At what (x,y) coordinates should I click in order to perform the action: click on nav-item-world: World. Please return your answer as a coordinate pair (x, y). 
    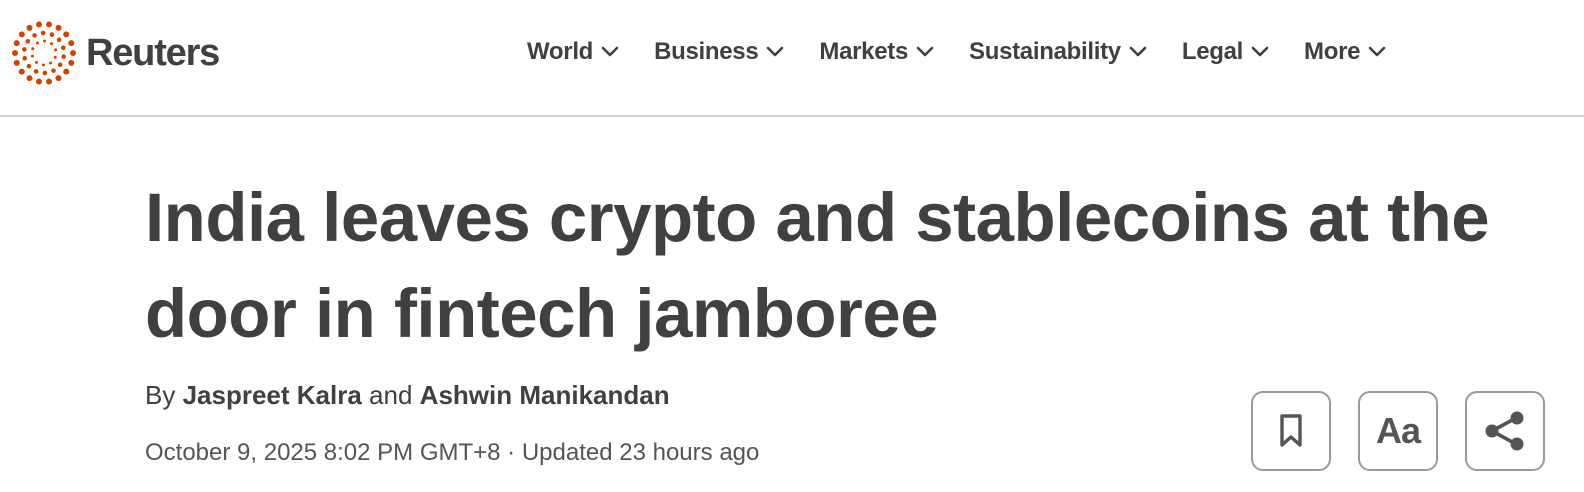
    Looking at the image, I should click on (573, 52).